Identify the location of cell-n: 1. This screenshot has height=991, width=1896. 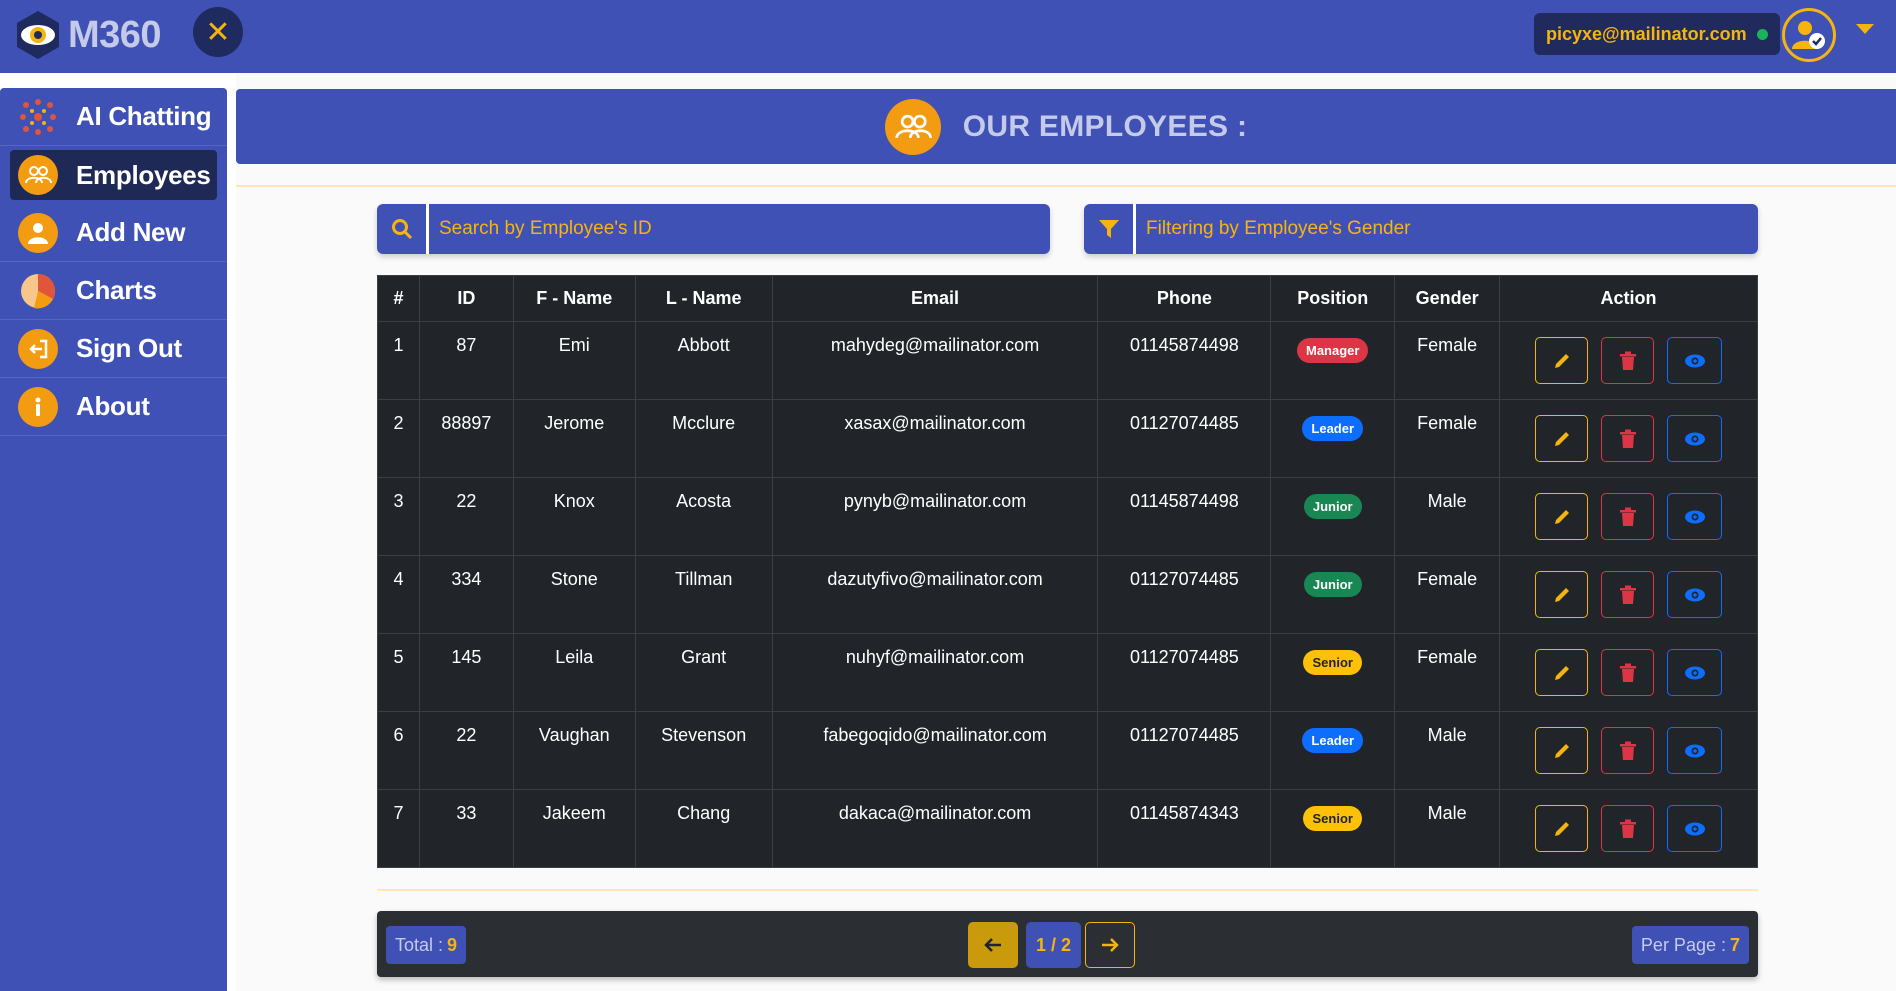
(398, 360).